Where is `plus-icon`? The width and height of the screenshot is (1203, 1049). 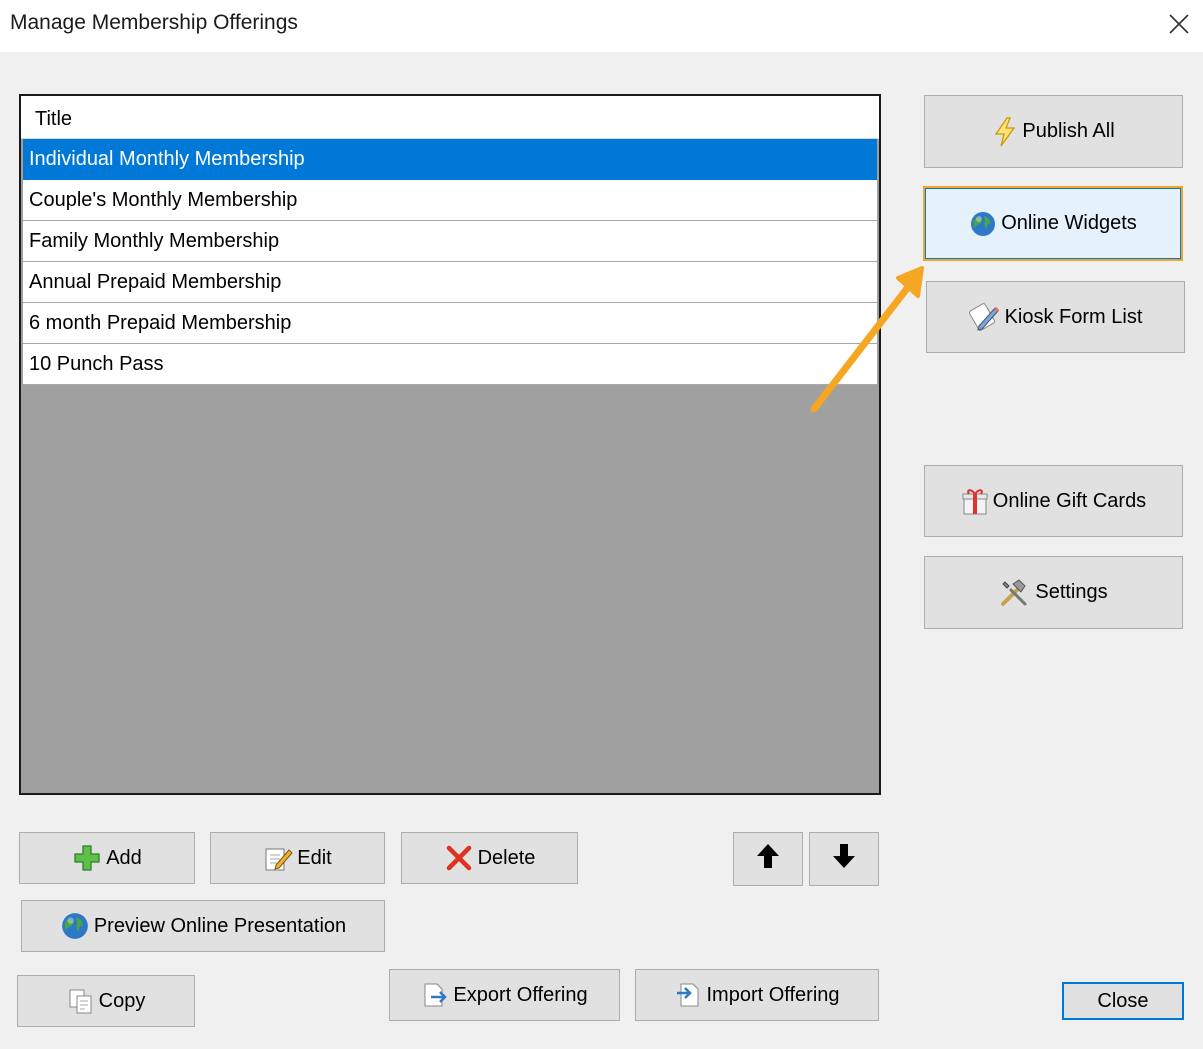
plus-icon is located at coordinates (87, 858).